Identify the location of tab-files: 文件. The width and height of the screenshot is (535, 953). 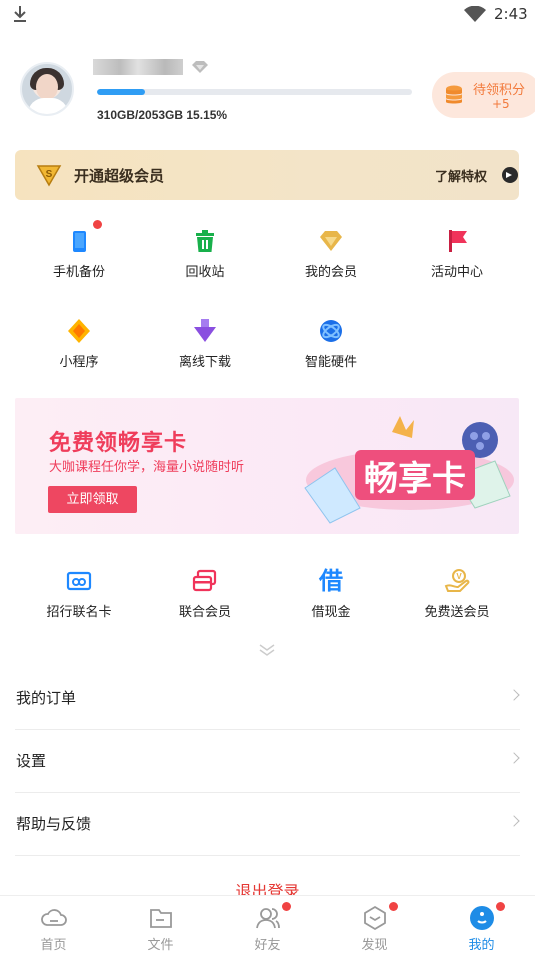
(160, 924).